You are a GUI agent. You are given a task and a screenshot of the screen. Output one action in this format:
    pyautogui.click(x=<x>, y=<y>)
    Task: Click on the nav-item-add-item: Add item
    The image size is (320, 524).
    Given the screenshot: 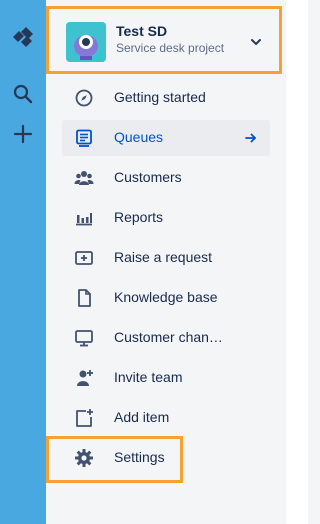 What is the action you would take?
    pyautogui.click(x=166, y=418)
    